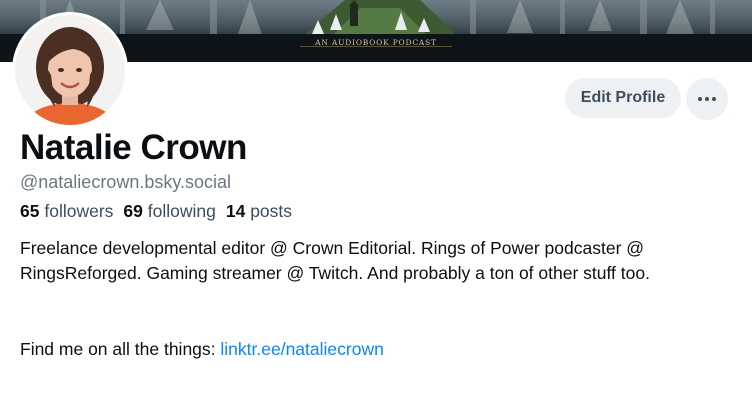 This screenshot has width=752, height=402. Describe the element at coordinates (301, 349) in the screenshot. I see `linktree-link: linktr.ee/nataliecrown` at that location.